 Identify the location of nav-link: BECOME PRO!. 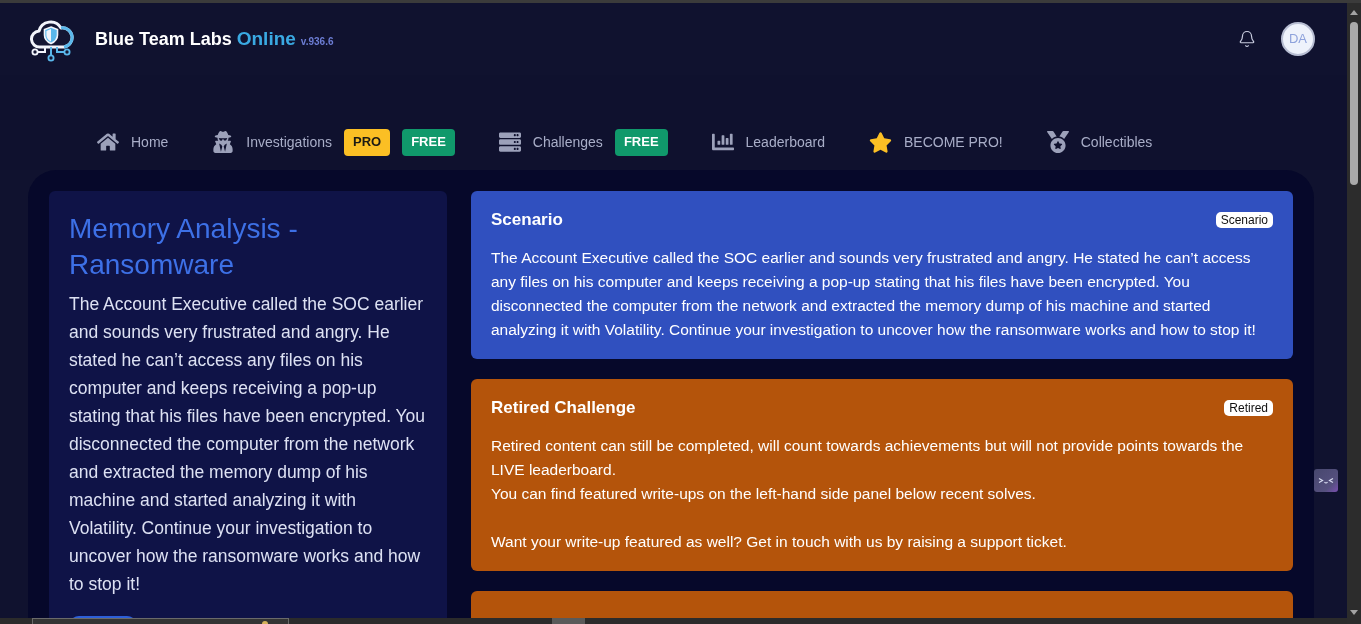
(935, 142).